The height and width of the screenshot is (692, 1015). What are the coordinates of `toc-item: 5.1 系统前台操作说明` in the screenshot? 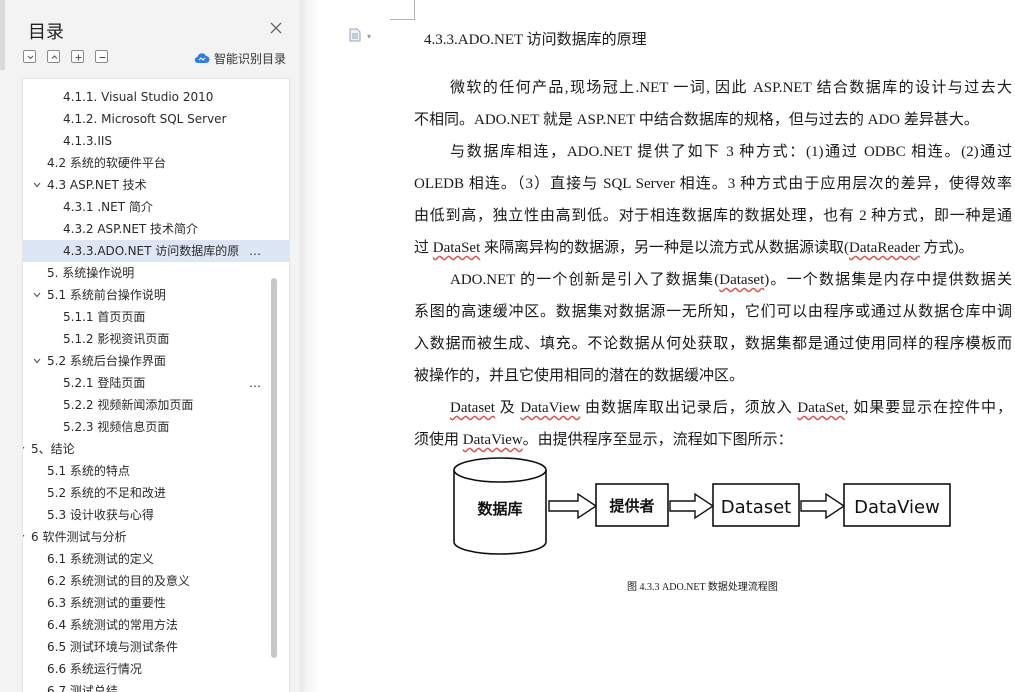 It's located at (156, 295).